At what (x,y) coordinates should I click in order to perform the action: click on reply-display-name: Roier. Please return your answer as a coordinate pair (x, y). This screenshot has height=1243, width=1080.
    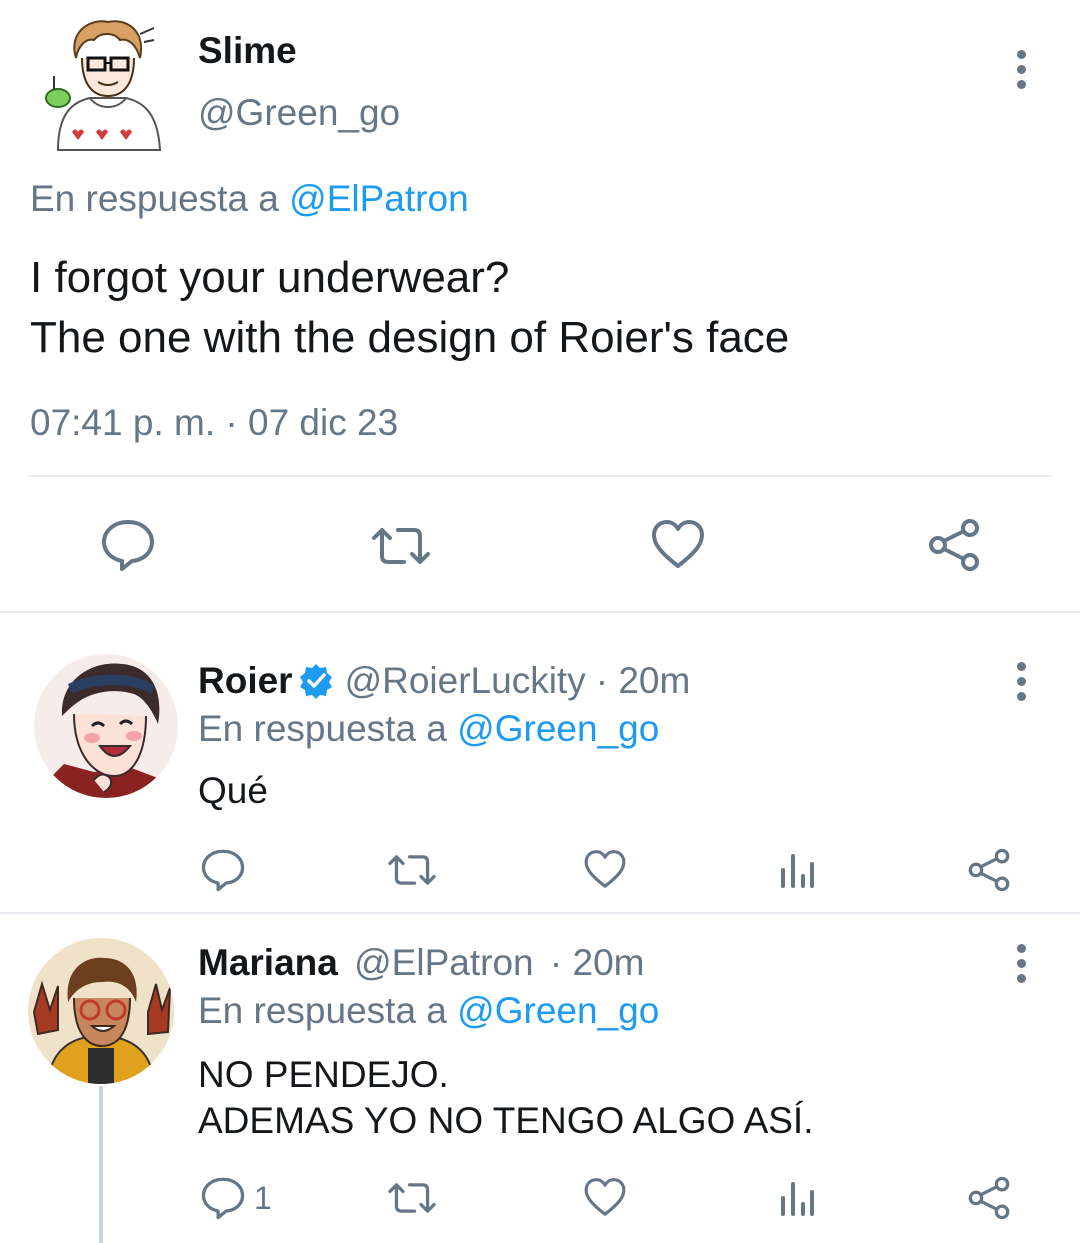
    Looking at the image, I should click on (245, 681).